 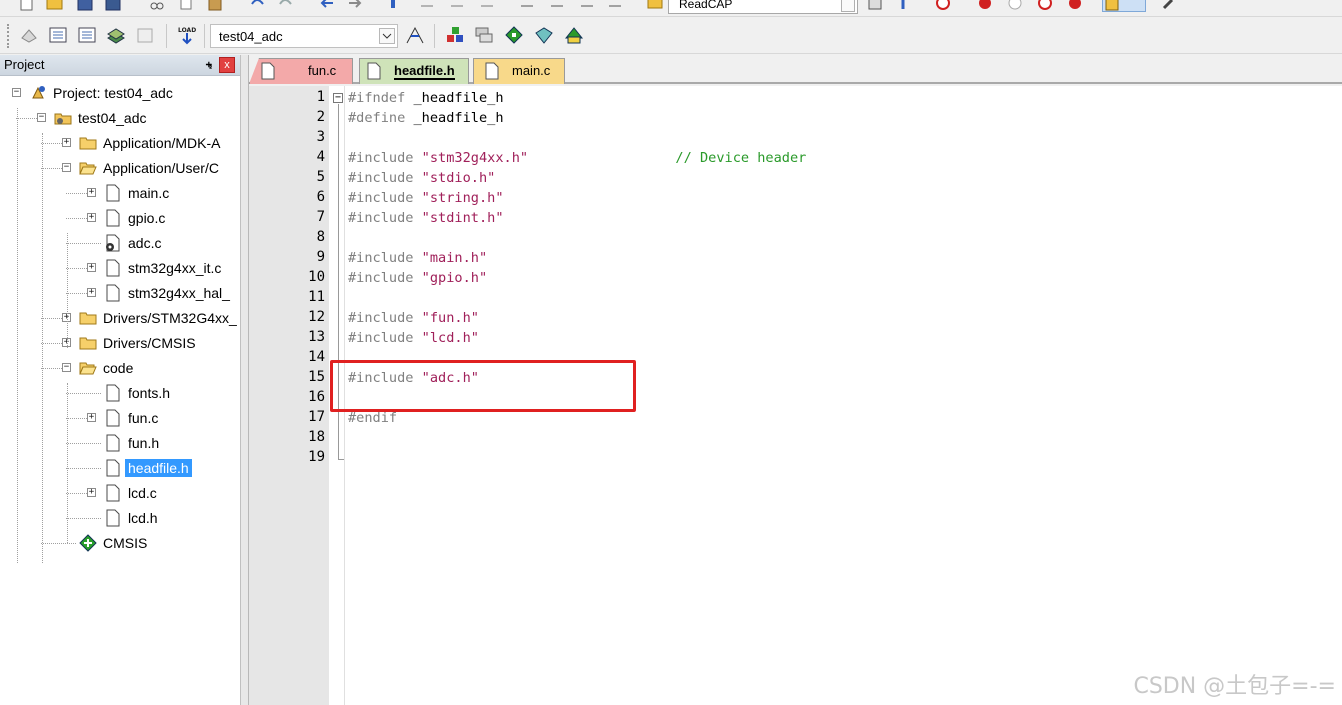 What do you see at coordinates (120, 493) in the screenshot?
I see `tree-item: + lcd.c` at bounding box center [120, 493].